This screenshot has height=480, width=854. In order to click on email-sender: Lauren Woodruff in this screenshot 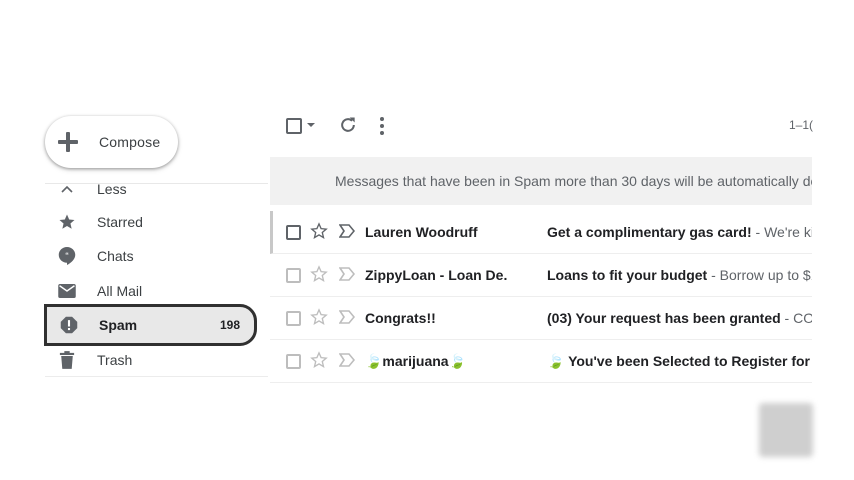, I will do `click(421, 232)`.